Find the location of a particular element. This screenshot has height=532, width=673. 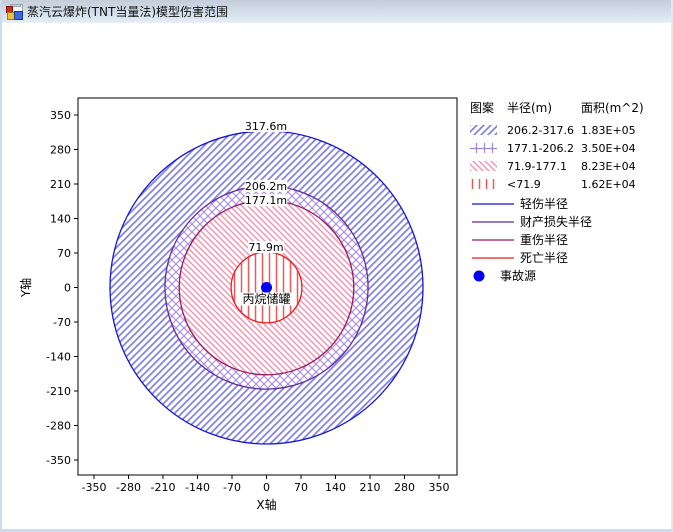

y-tick-label: -70 is located at coordinates (62, 322).